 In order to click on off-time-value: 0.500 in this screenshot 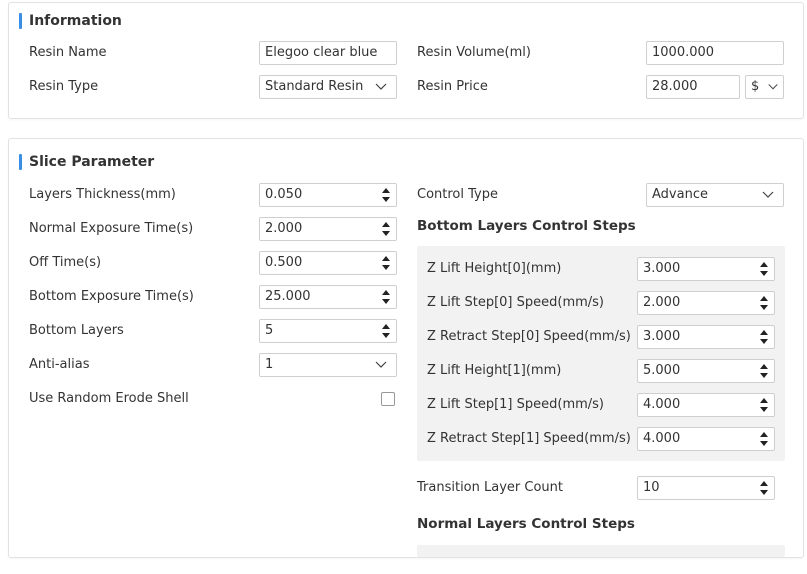, I will do `click(284, 262)`.